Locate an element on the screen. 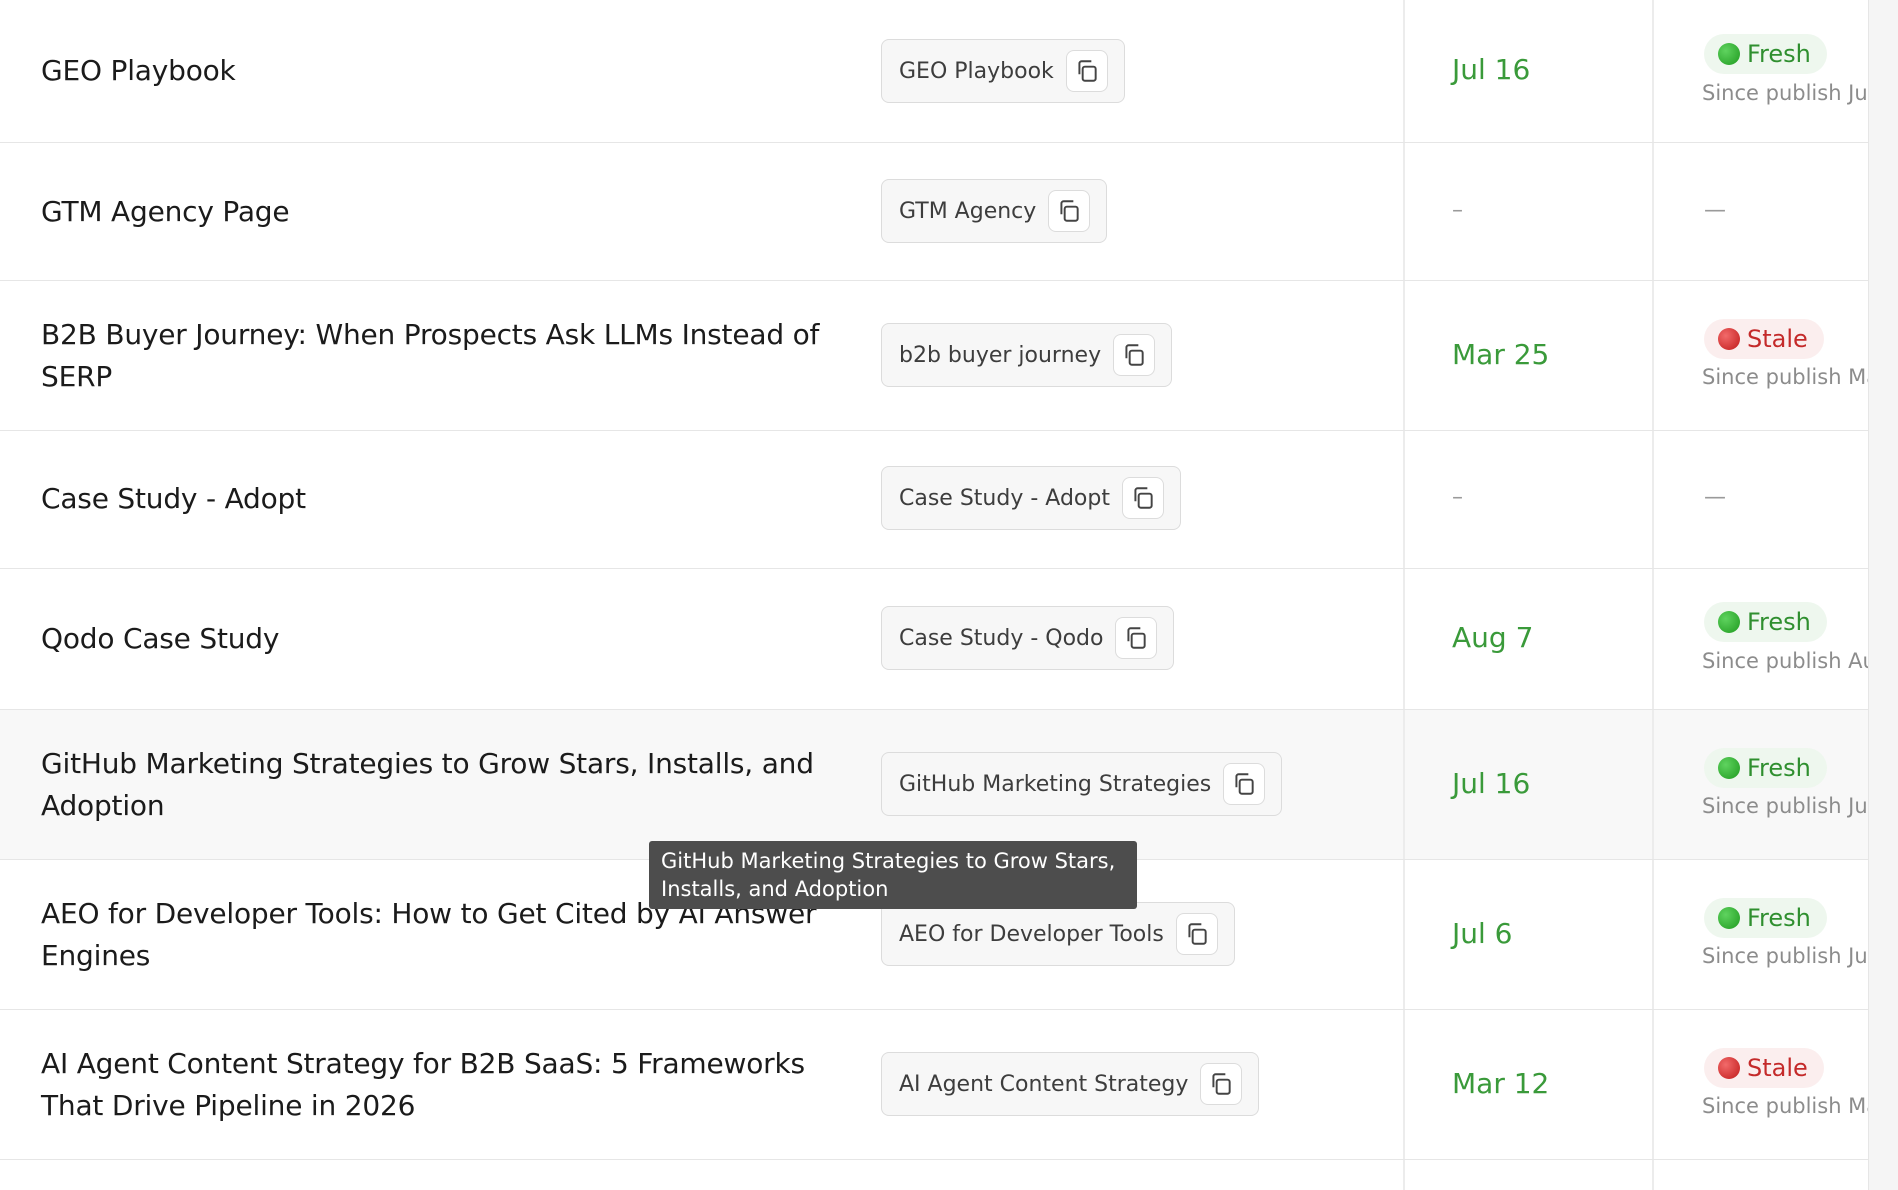  slug-chip: GEO Playbook is located at coordinates (1003, 71).